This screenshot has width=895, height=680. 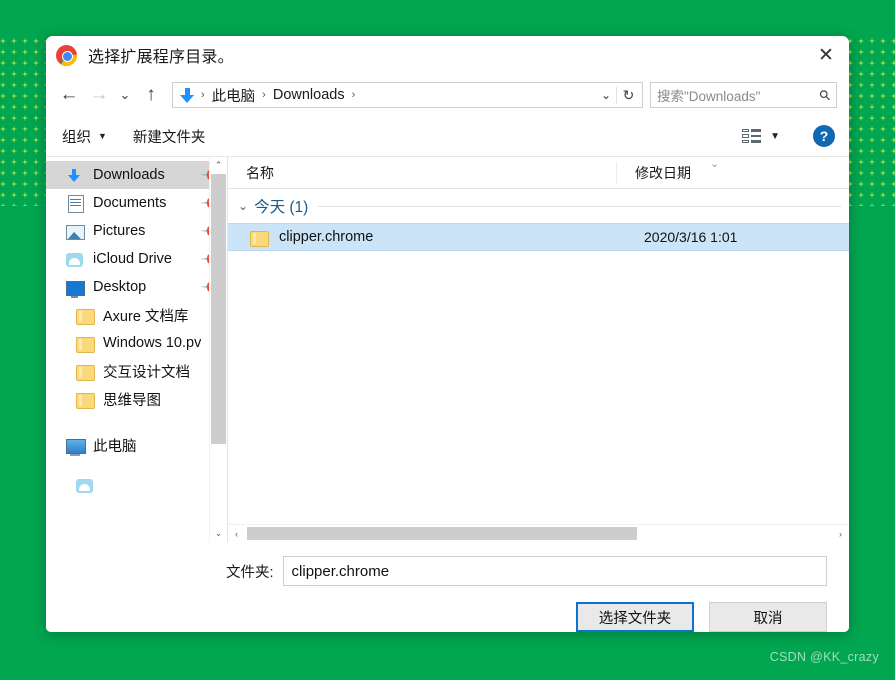 I want to click on sidebar-item-label: Axure 文档库, so click(x=146, y=316).